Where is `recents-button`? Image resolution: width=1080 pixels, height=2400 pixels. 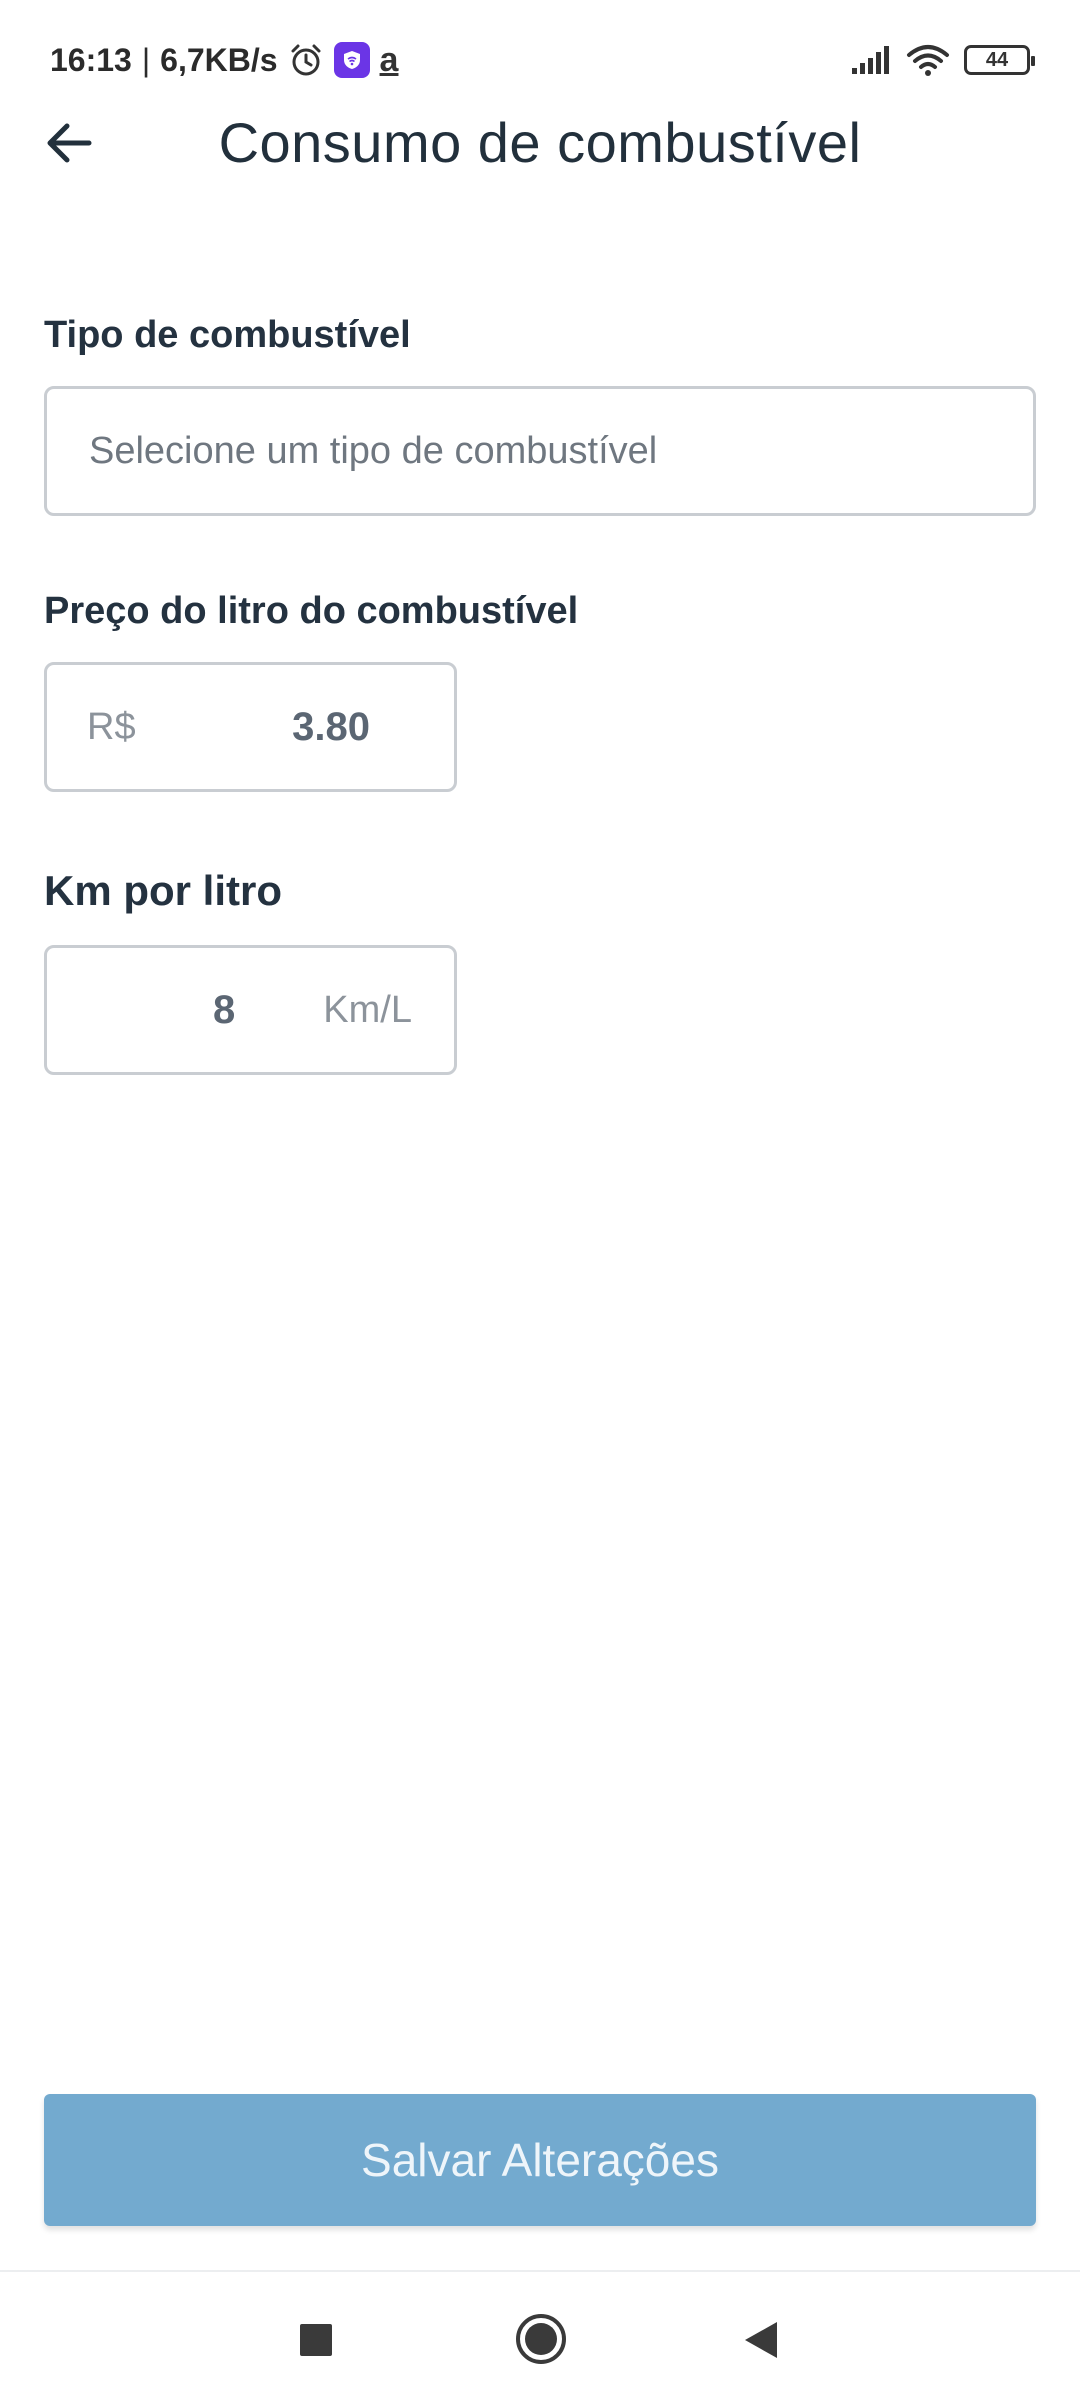 recents-button is located at coordinates (316, 2340).